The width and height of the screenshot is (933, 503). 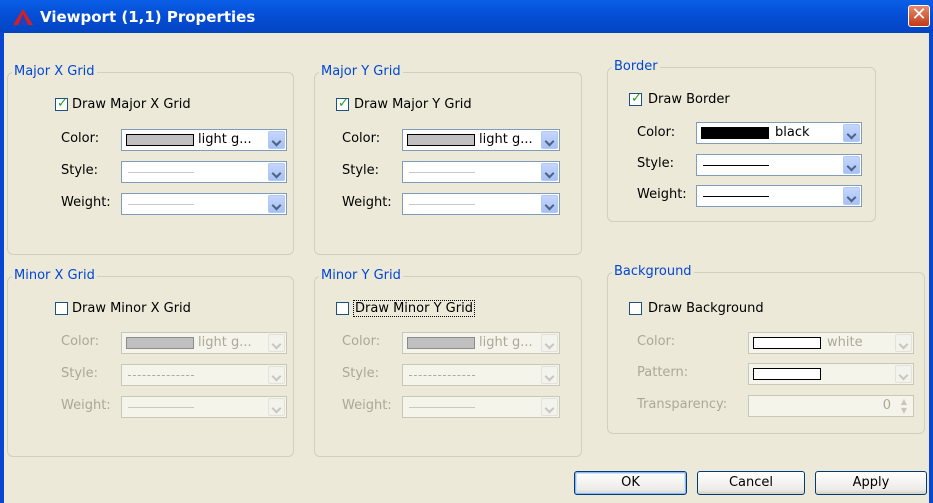 I want to click on window-frame-right, so click(x=931, y=268).